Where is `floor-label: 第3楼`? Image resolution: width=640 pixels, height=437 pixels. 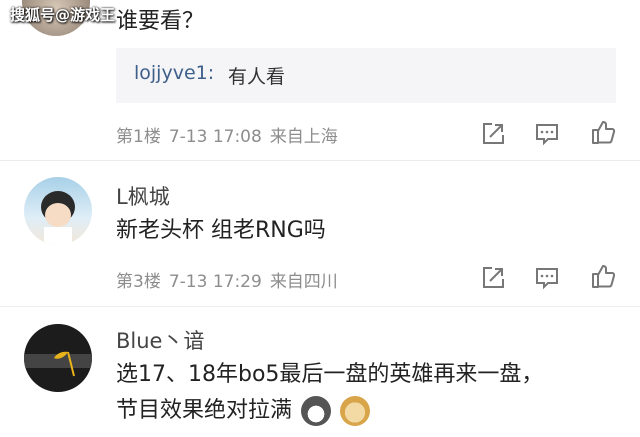
floor-label: 第3楼 is located at coordinates (138, 282).